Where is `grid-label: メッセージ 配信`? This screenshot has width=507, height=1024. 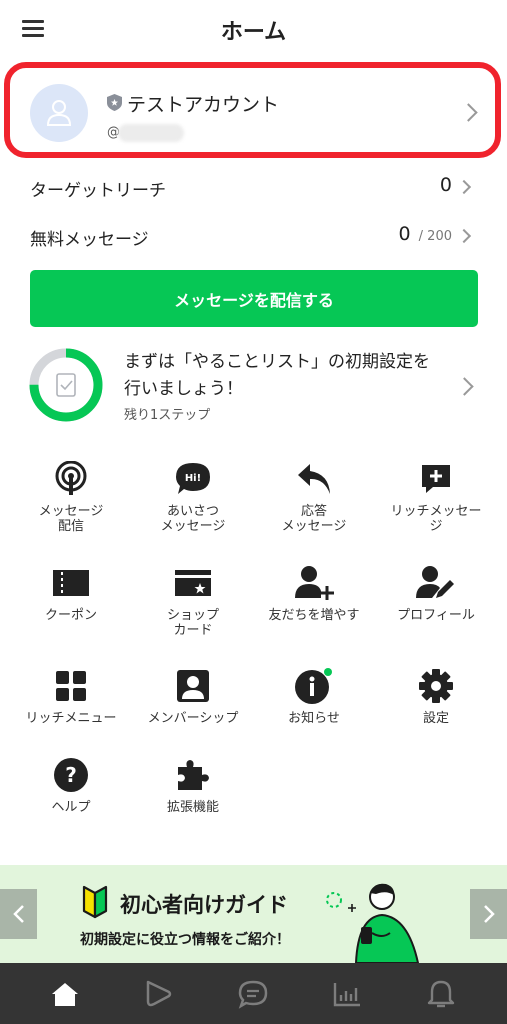
grid-label: メッセージ 配信 is located at coordinates (71, 519).